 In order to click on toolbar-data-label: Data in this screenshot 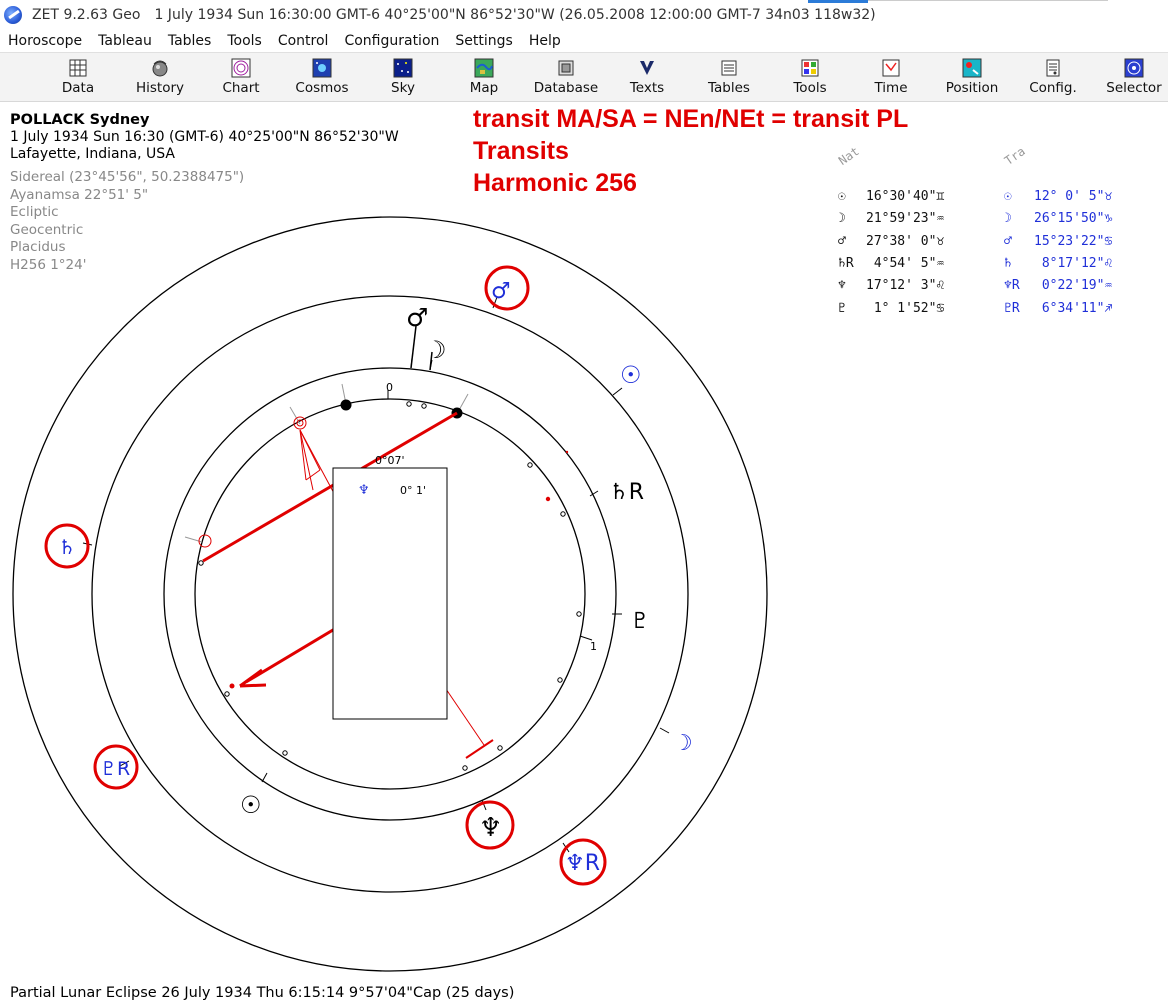, I will do `click(78, 88)`.